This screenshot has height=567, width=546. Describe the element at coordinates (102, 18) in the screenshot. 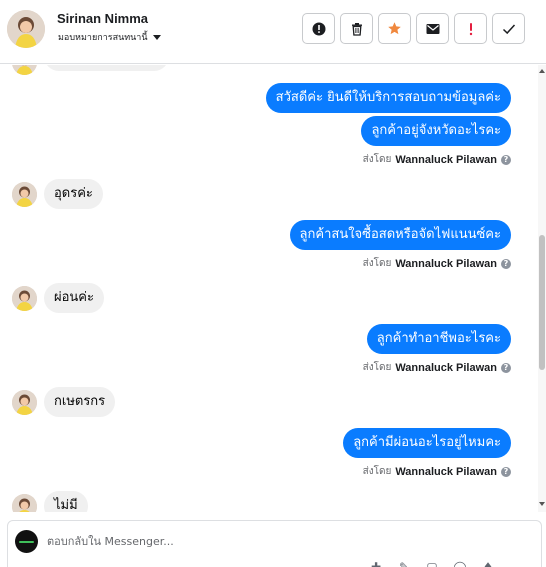

I see `contact-name: Sirinan Nimma` at that location.